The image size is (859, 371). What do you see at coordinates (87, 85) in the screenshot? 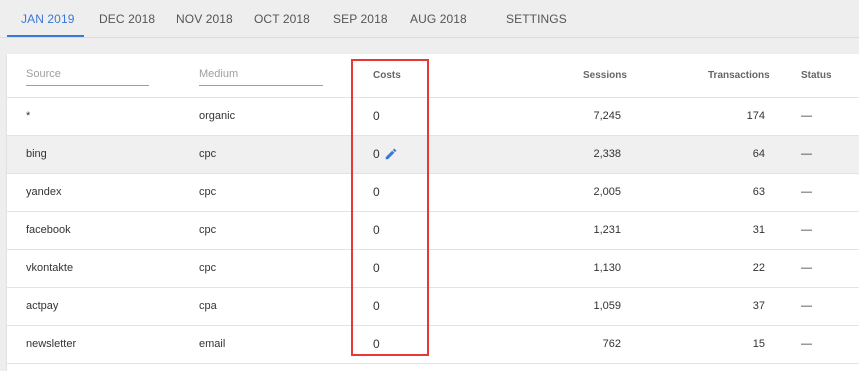
I see `source-filter-underline` at bounding box center [87, 85].